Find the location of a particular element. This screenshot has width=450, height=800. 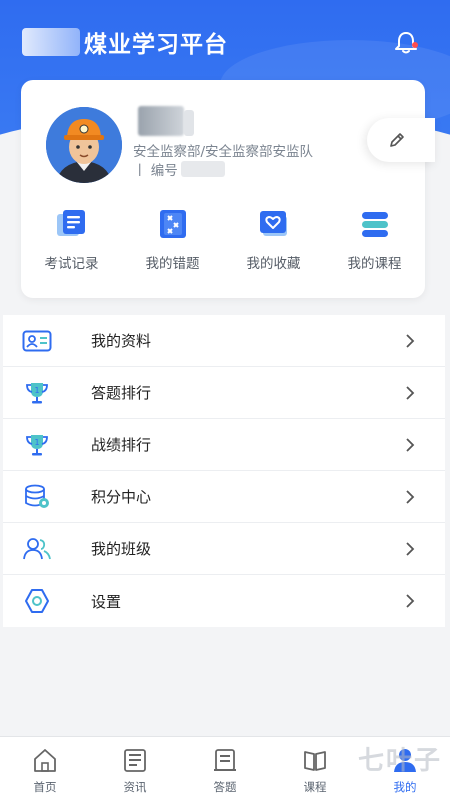

menu-label-settings: 设置 is located at coordinates (106, 601).